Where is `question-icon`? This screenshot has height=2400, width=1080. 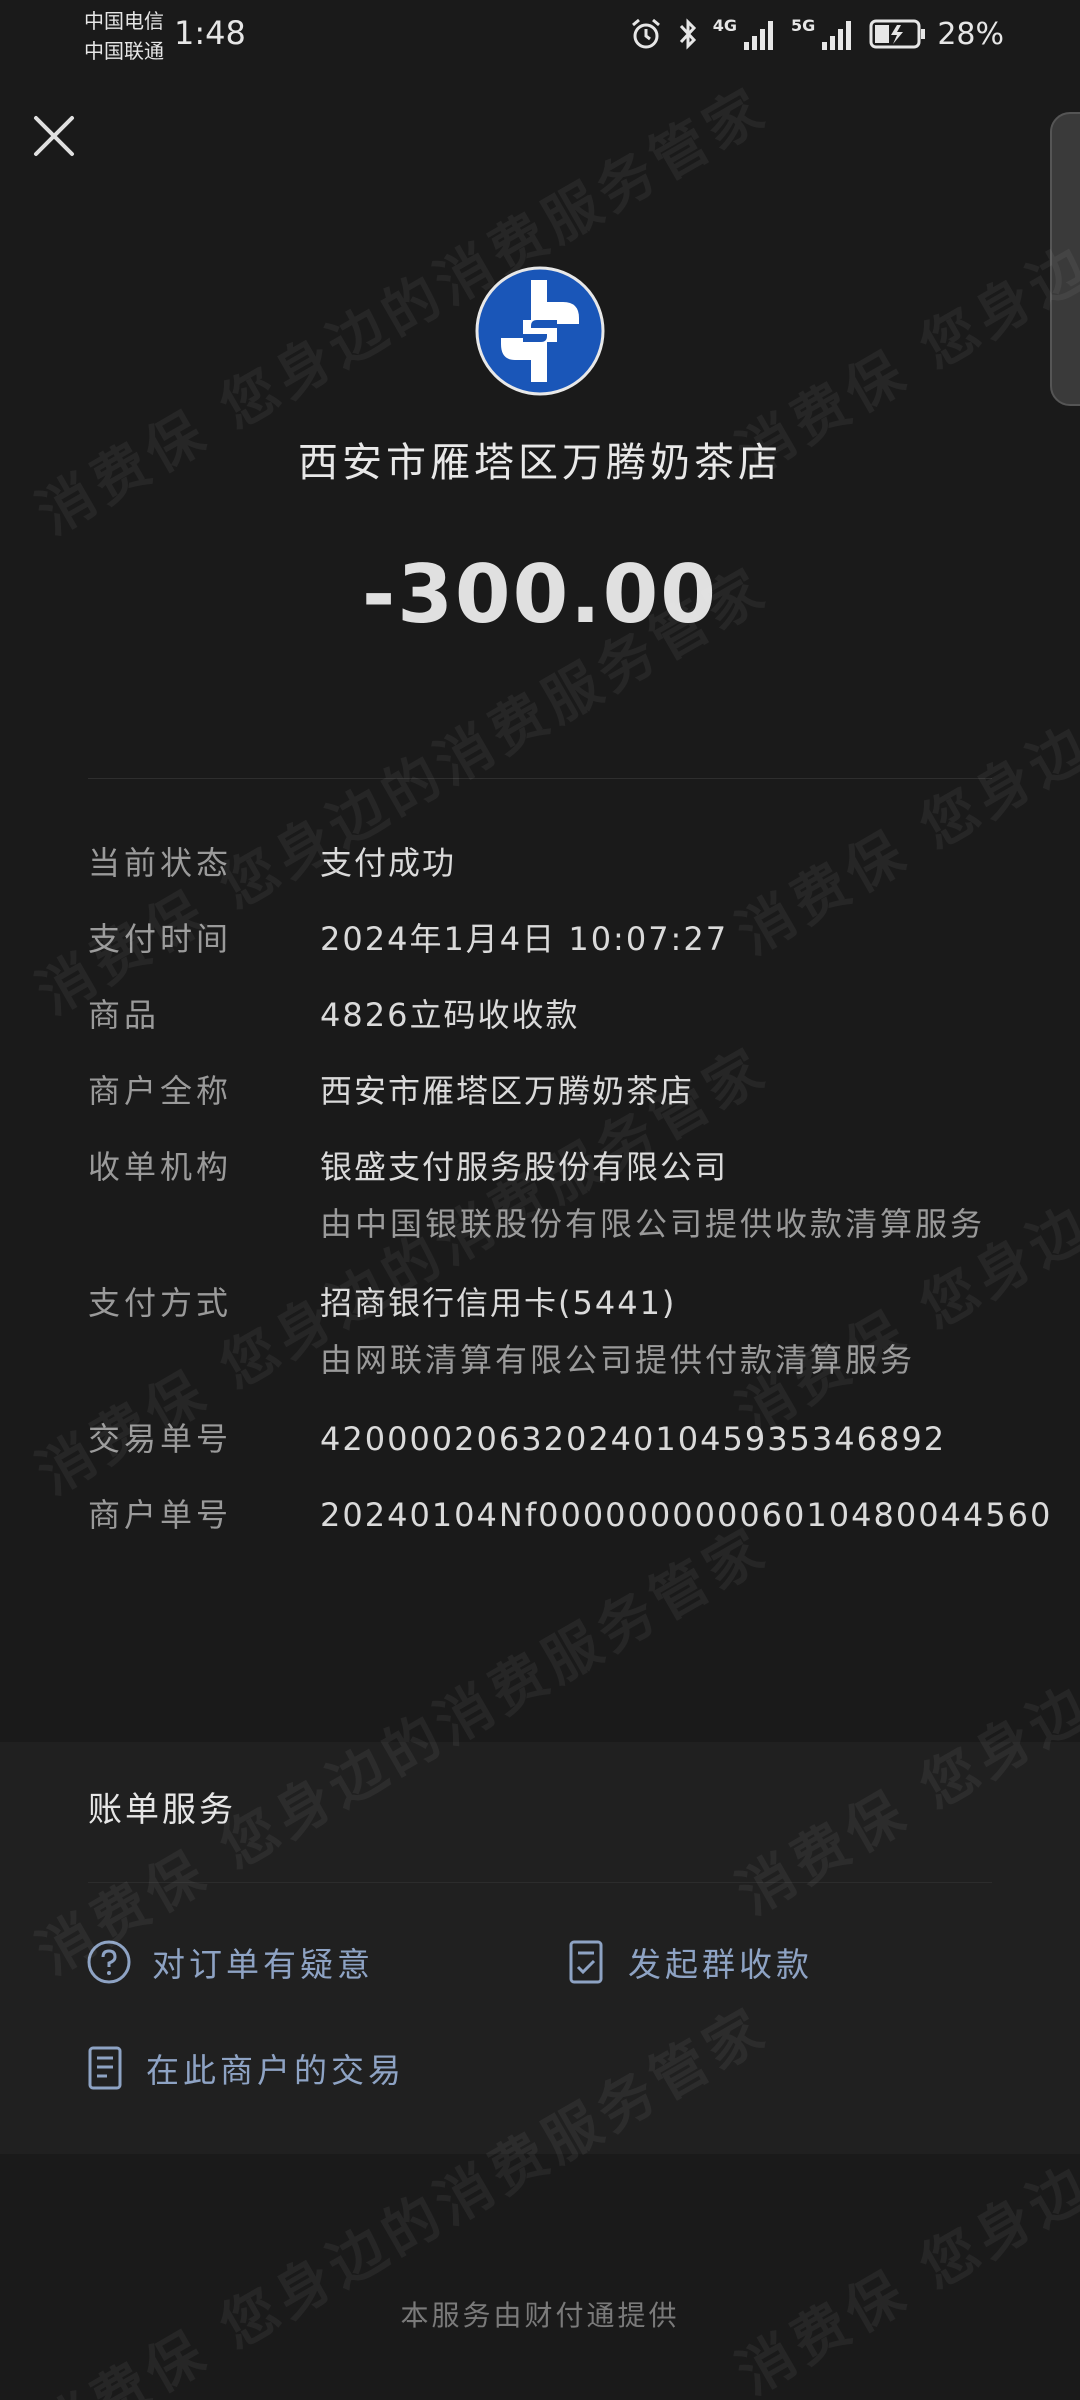
question-icon is located at coordinates (109, 1962).